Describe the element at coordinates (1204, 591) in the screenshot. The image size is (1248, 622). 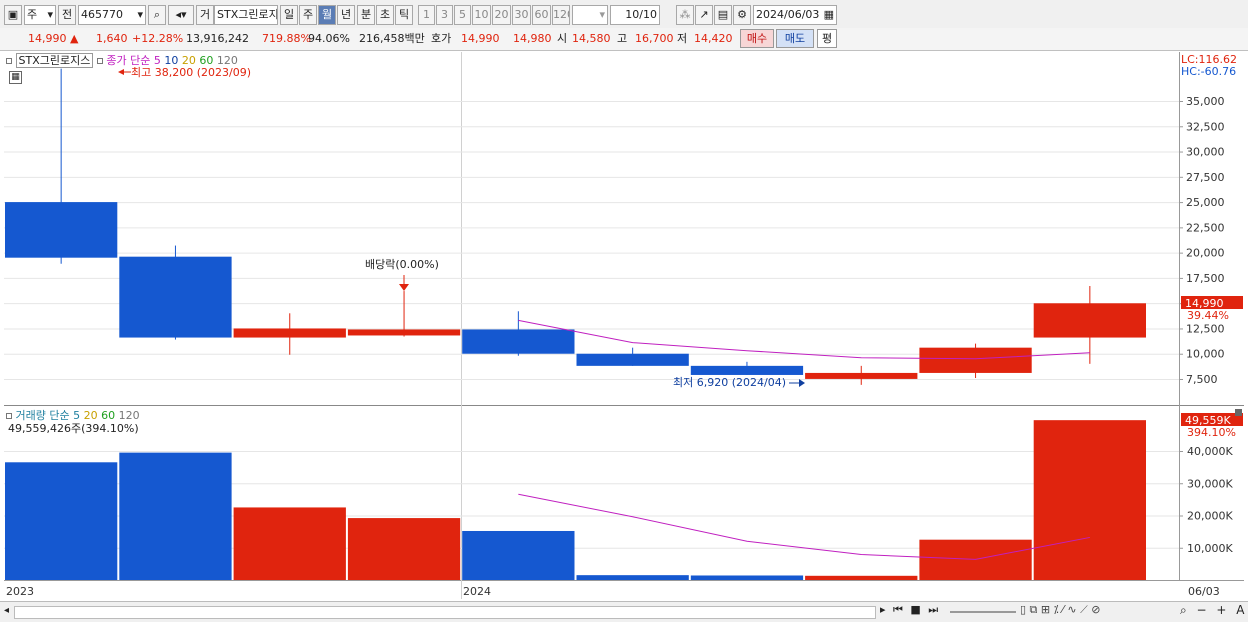
I see `x-label-end: 06/03` at that location.